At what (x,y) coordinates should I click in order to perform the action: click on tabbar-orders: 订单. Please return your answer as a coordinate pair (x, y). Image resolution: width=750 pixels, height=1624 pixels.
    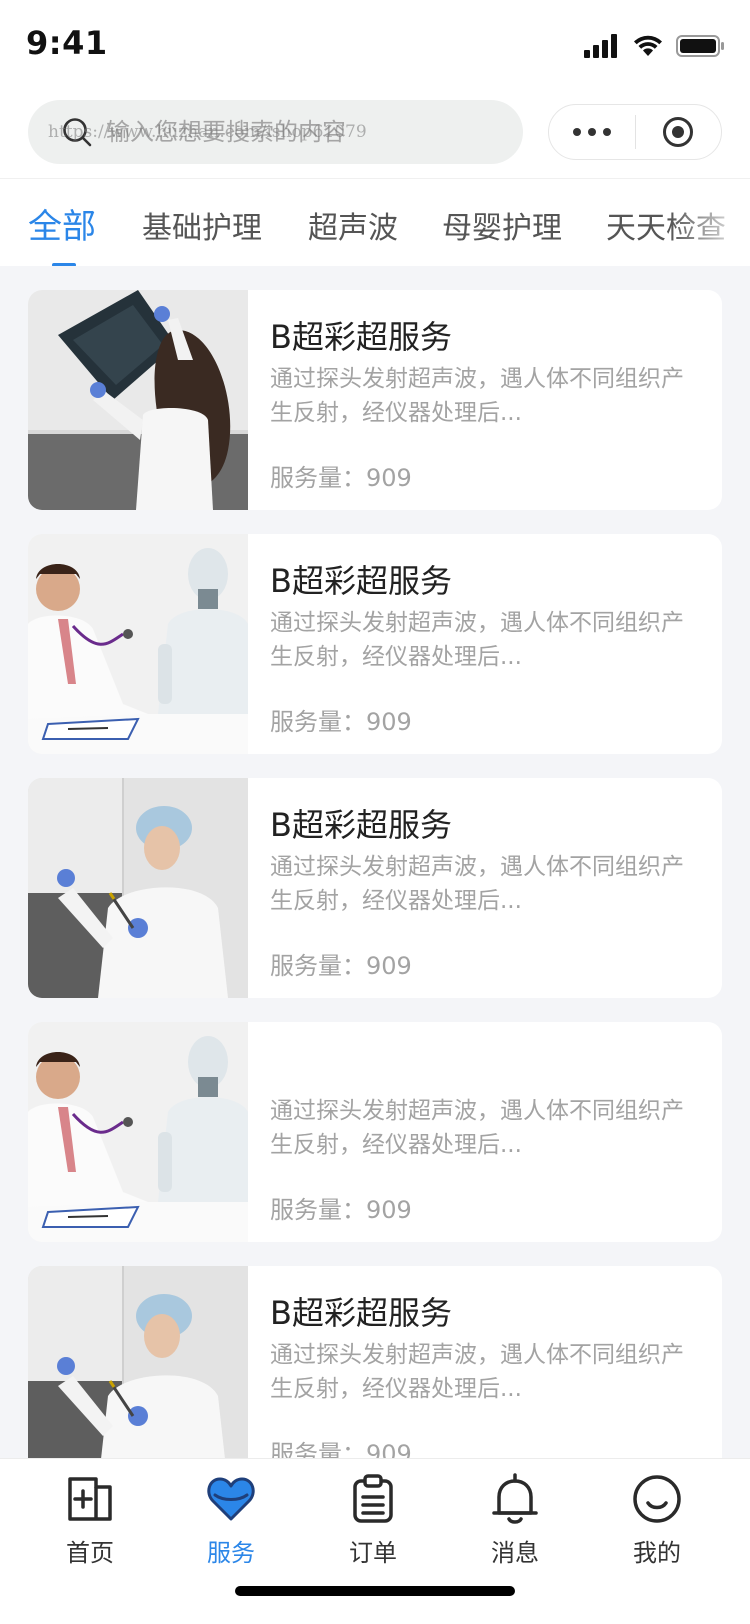
    Looking at the image, I should click on (373, 1523).